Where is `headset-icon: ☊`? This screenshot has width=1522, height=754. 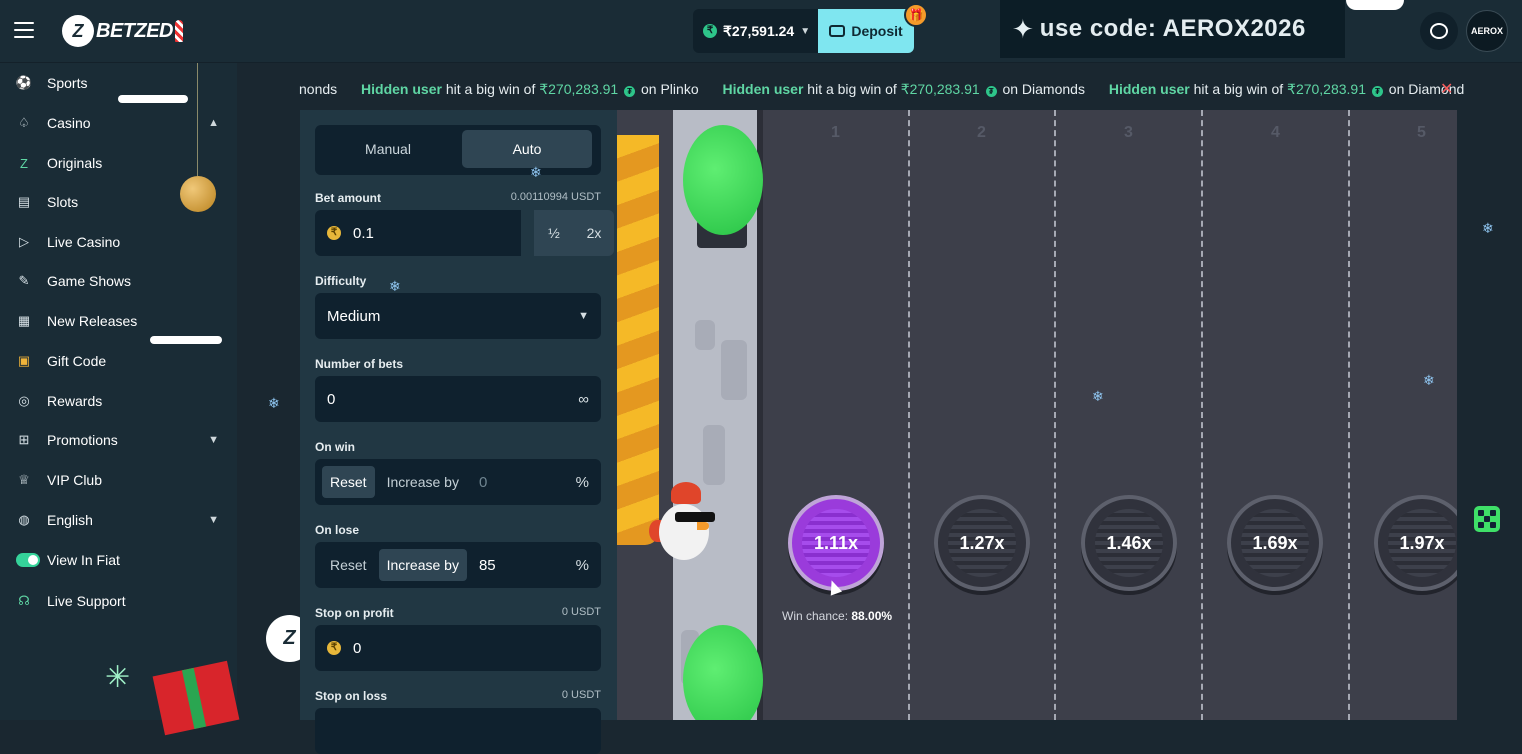 headset-icon: ☊ is located at coordinates (24, 600).